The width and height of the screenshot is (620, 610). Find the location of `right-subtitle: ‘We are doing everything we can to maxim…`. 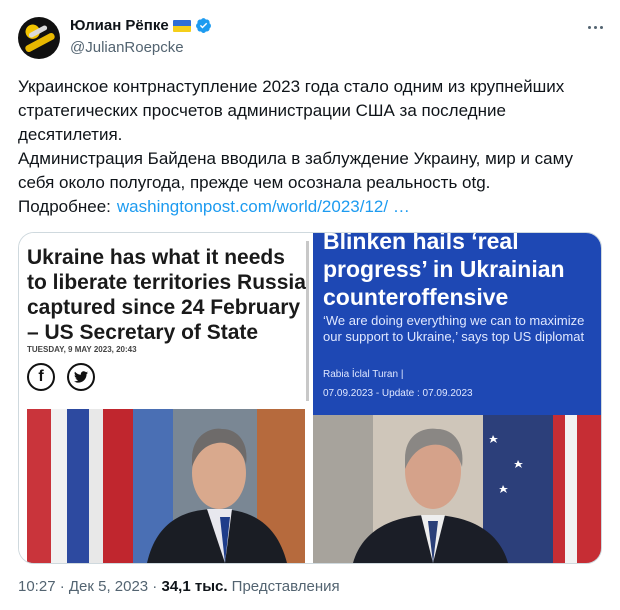

right-subtitle: ‘We are doing everything we can to maxim… is located at coordinates (454, 328).